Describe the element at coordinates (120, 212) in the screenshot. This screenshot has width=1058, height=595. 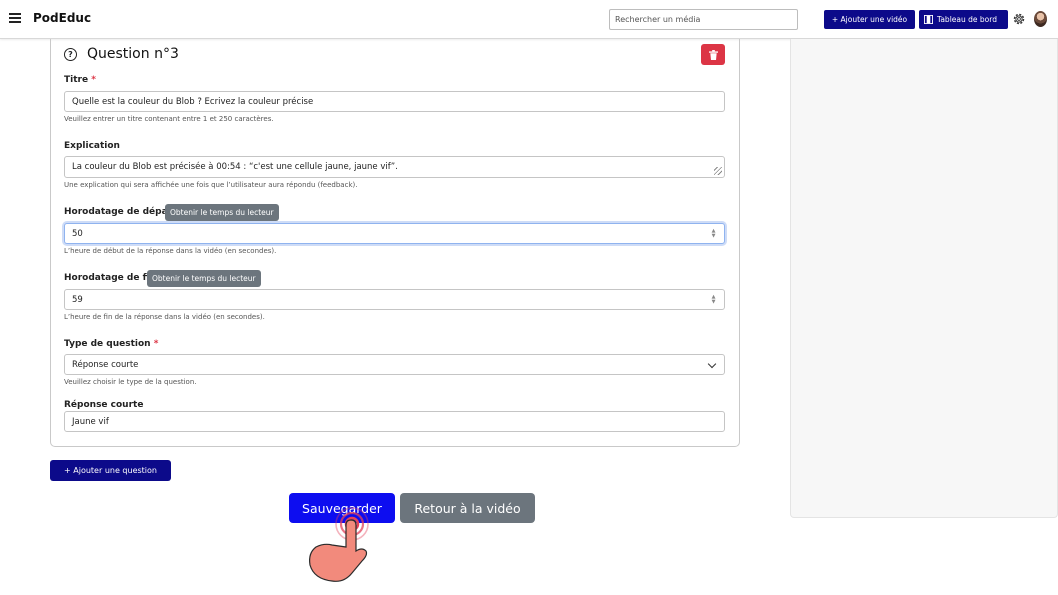
I see `start-time-label: Horodatage de départ` at that location.